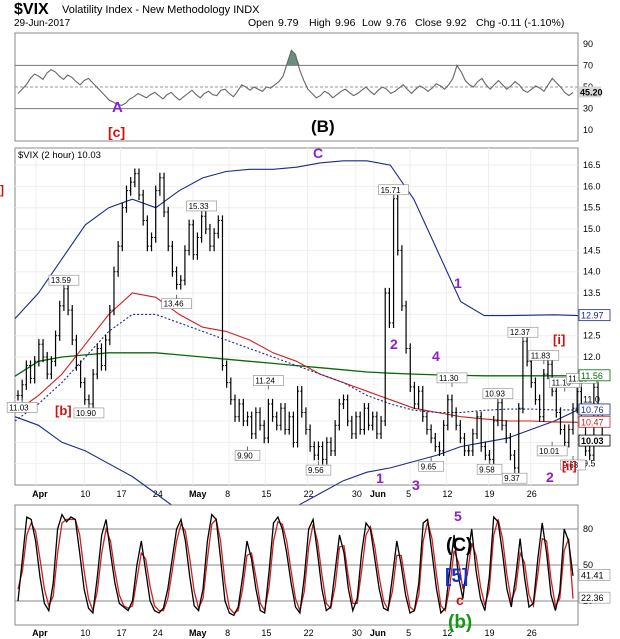 The height and width of the screenshot is (639, 620). Describe the element at coordinates (380, 478) in the screenshot. I see `wave-label-1a: 1` at that location.